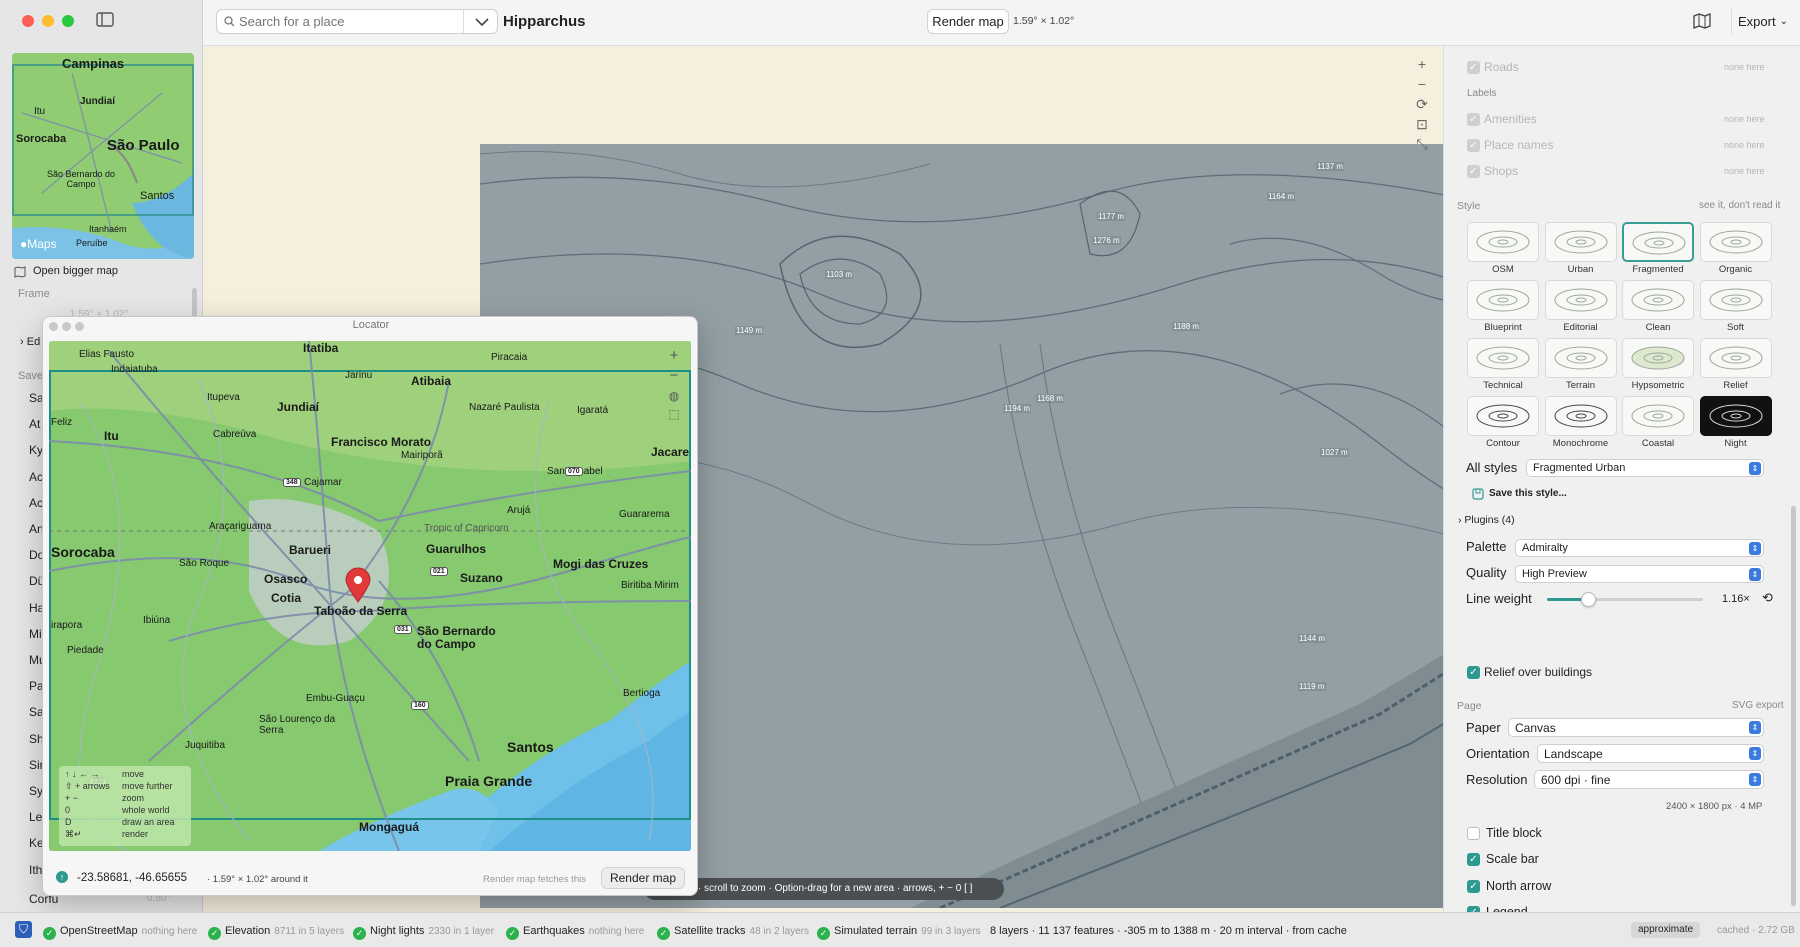  I want to click on map-view-icon, so click(1702, 21).